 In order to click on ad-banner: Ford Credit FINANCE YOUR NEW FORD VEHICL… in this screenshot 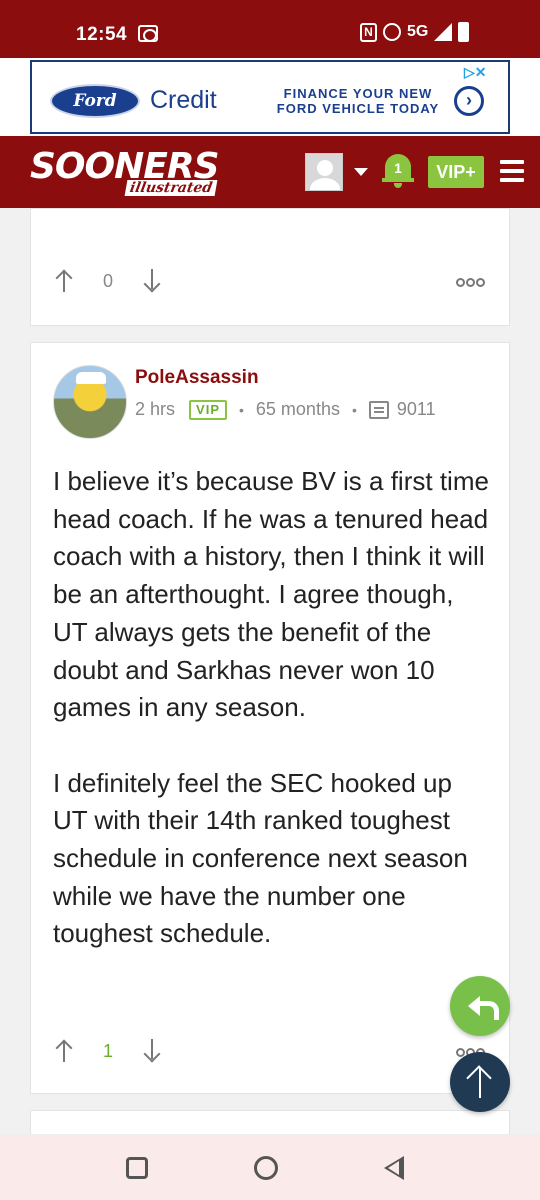, I will do `click(270, 97)`.